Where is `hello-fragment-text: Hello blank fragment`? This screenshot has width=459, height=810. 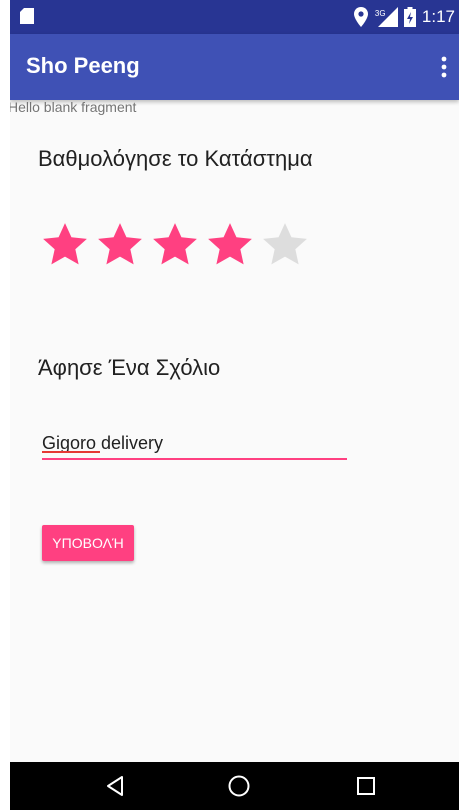
hello-fragment-text: Hello blank fragment is located at coordinates (73, 107).